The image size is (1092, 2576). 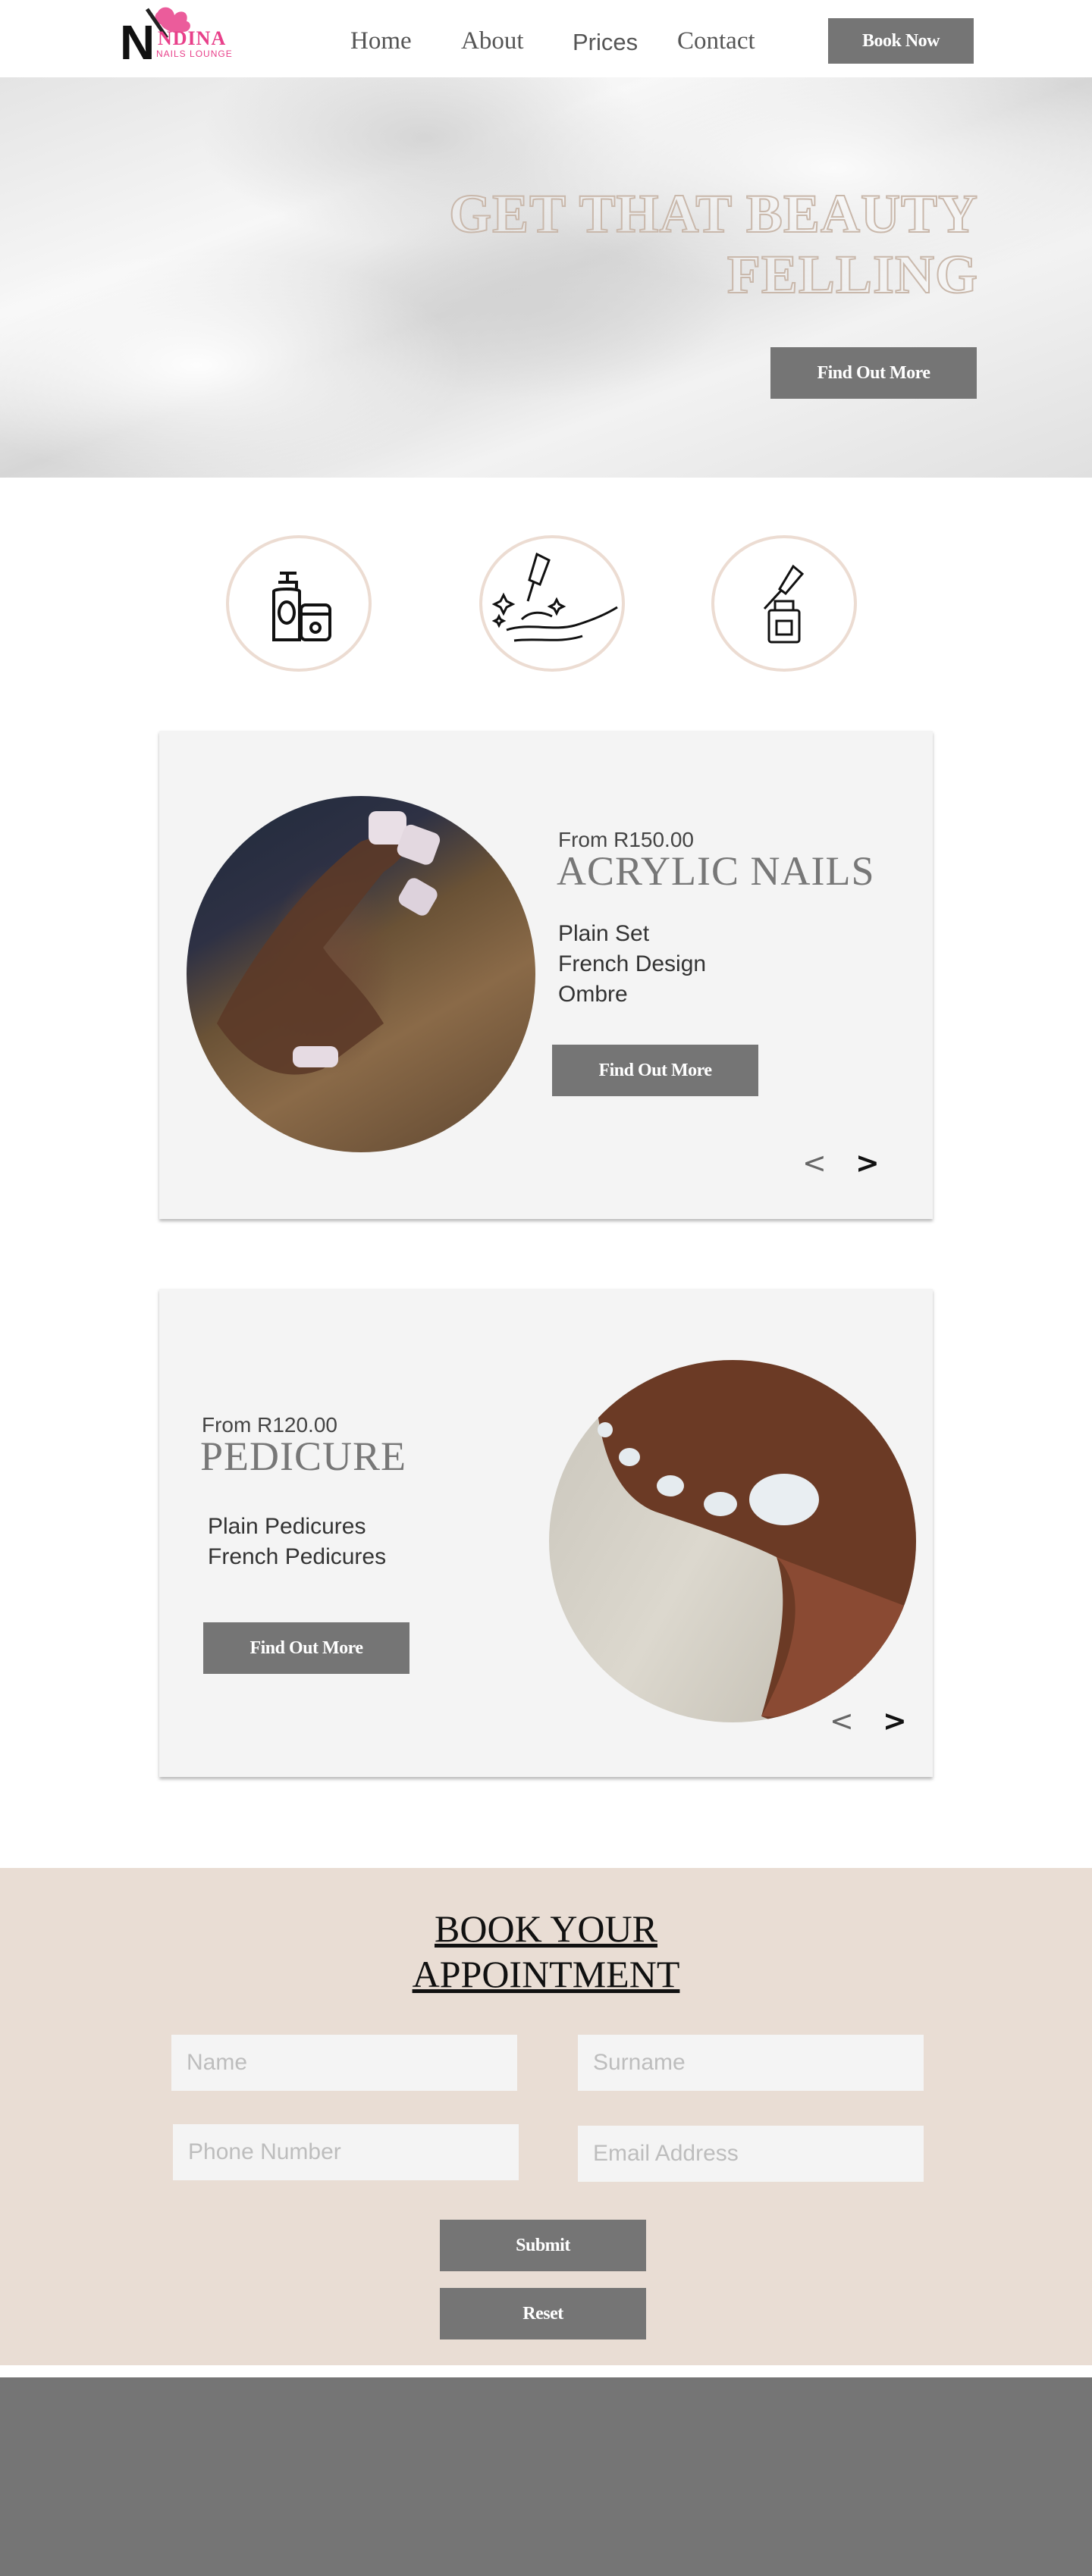 What do you see at coordinates (852, 274) in the screenshot?
I see `hero-title-line-2: FELLING` at bounding box center [852, 274].